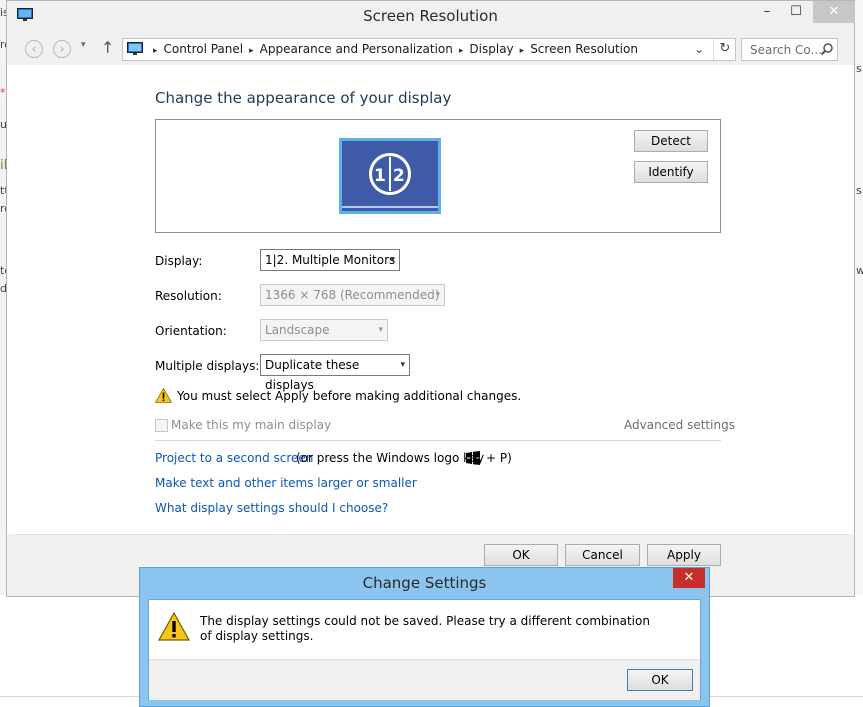  I want to click on project-second-screen-link: Project to a second screen, so click(234, 458).